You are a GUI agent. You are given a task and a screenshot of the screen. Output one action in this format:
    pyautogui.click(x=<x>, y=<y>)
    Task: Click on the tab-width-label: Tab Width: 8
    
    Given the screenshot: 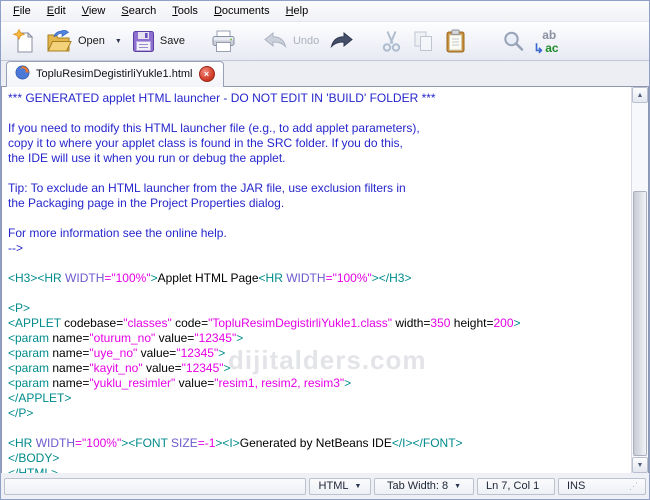 What is the action you would take?
    pyautogui.click(x=417, y=486)
    